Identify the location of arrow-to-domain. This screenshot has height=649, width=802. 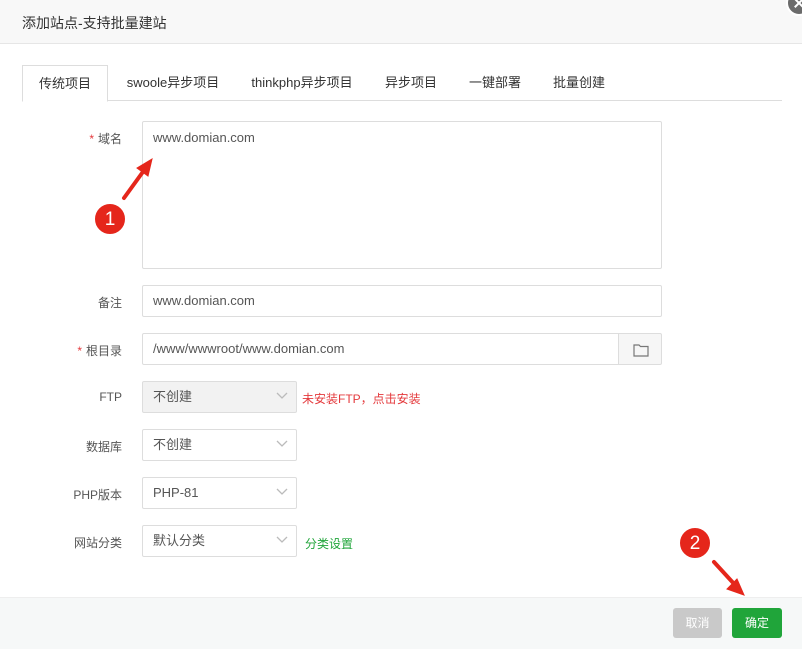
(137, 178).